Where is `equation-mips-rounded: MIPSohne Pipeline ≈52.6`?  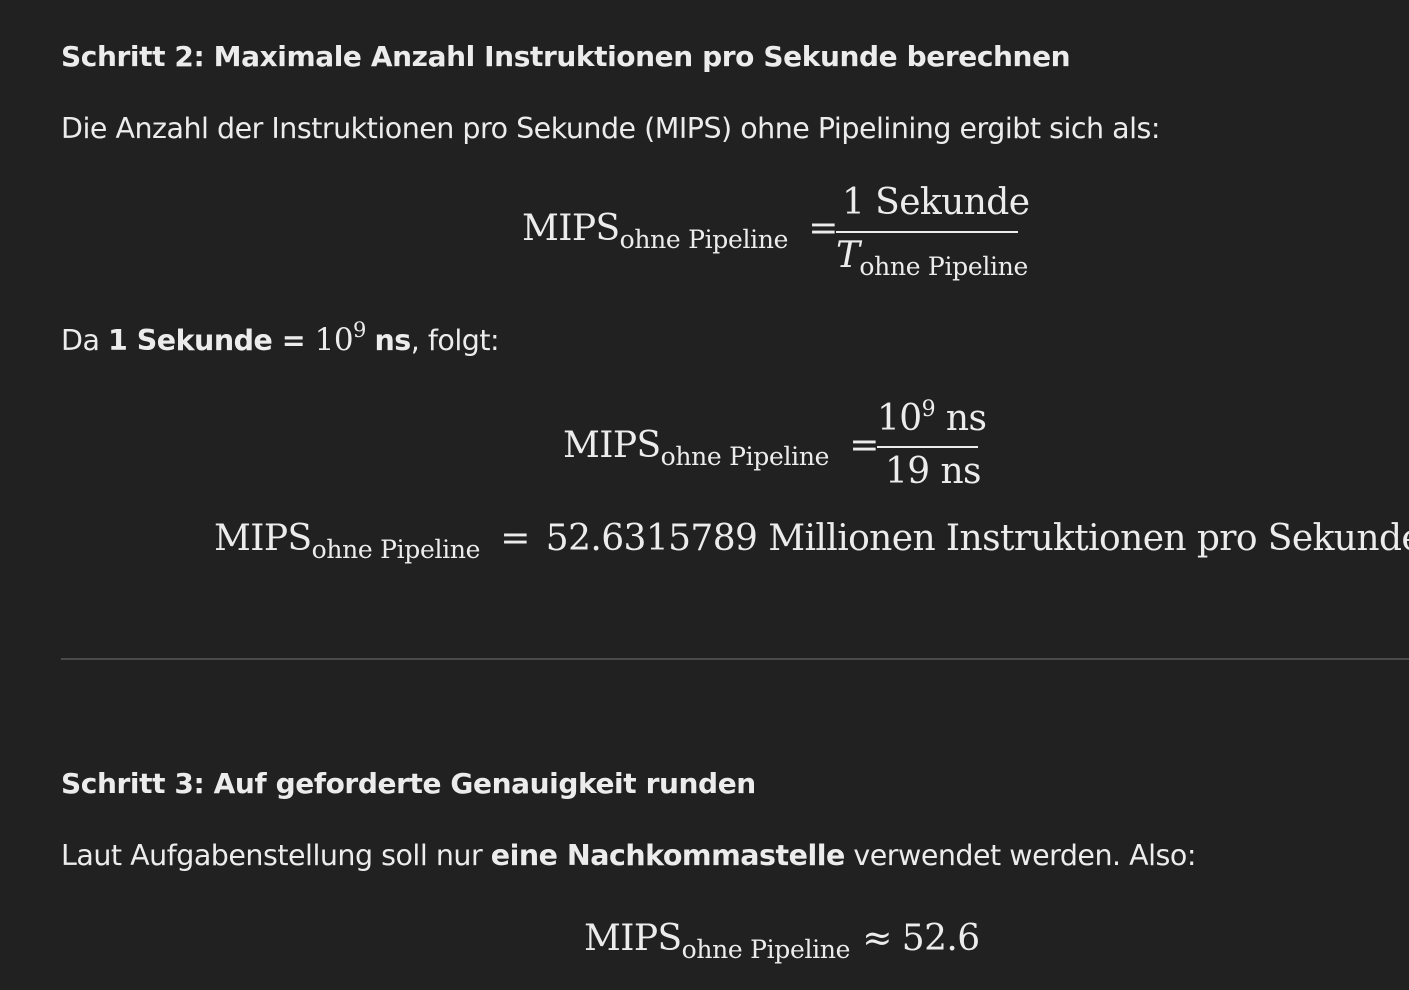 equation-mips-rounded: MIPSohne Pipeline ≈52.6 is located at coordinates (782, 941).